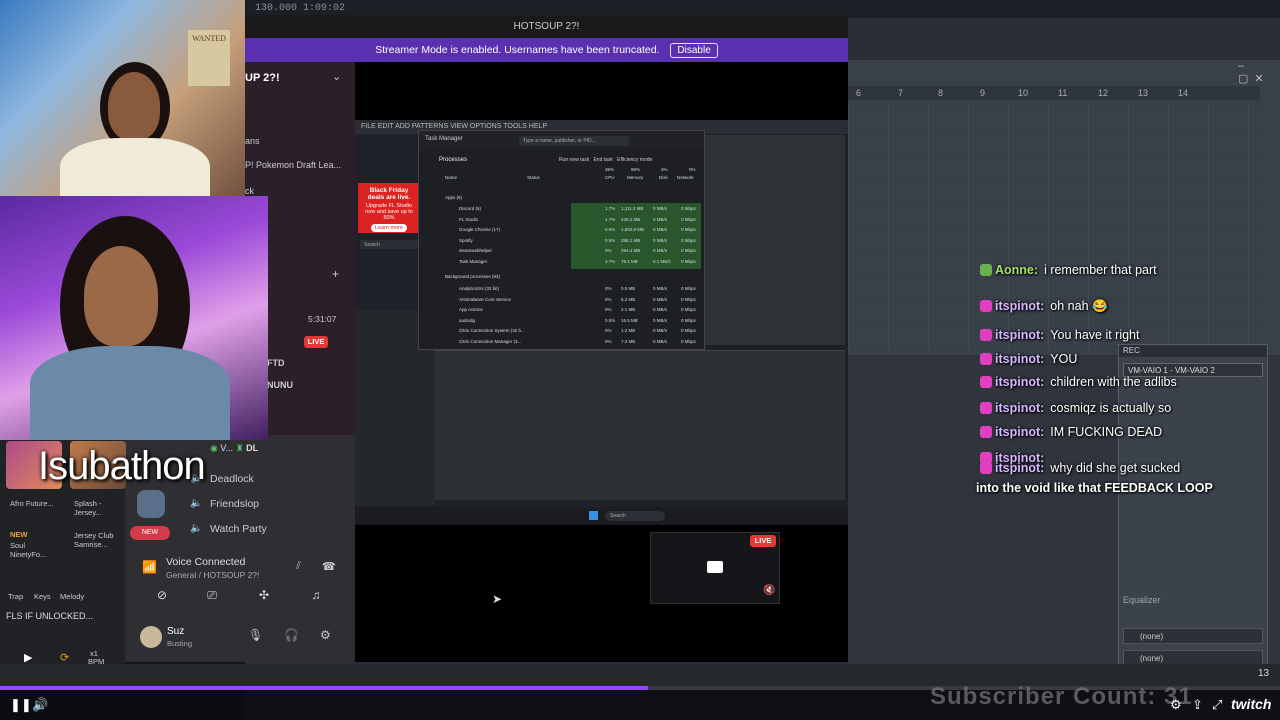 The height and width of the screenshot is (720, 1280). What do you see at coordinates (325, 635) in the screenshot?
I see `gear-icon: ⚙` at bounding box center [325, 635].